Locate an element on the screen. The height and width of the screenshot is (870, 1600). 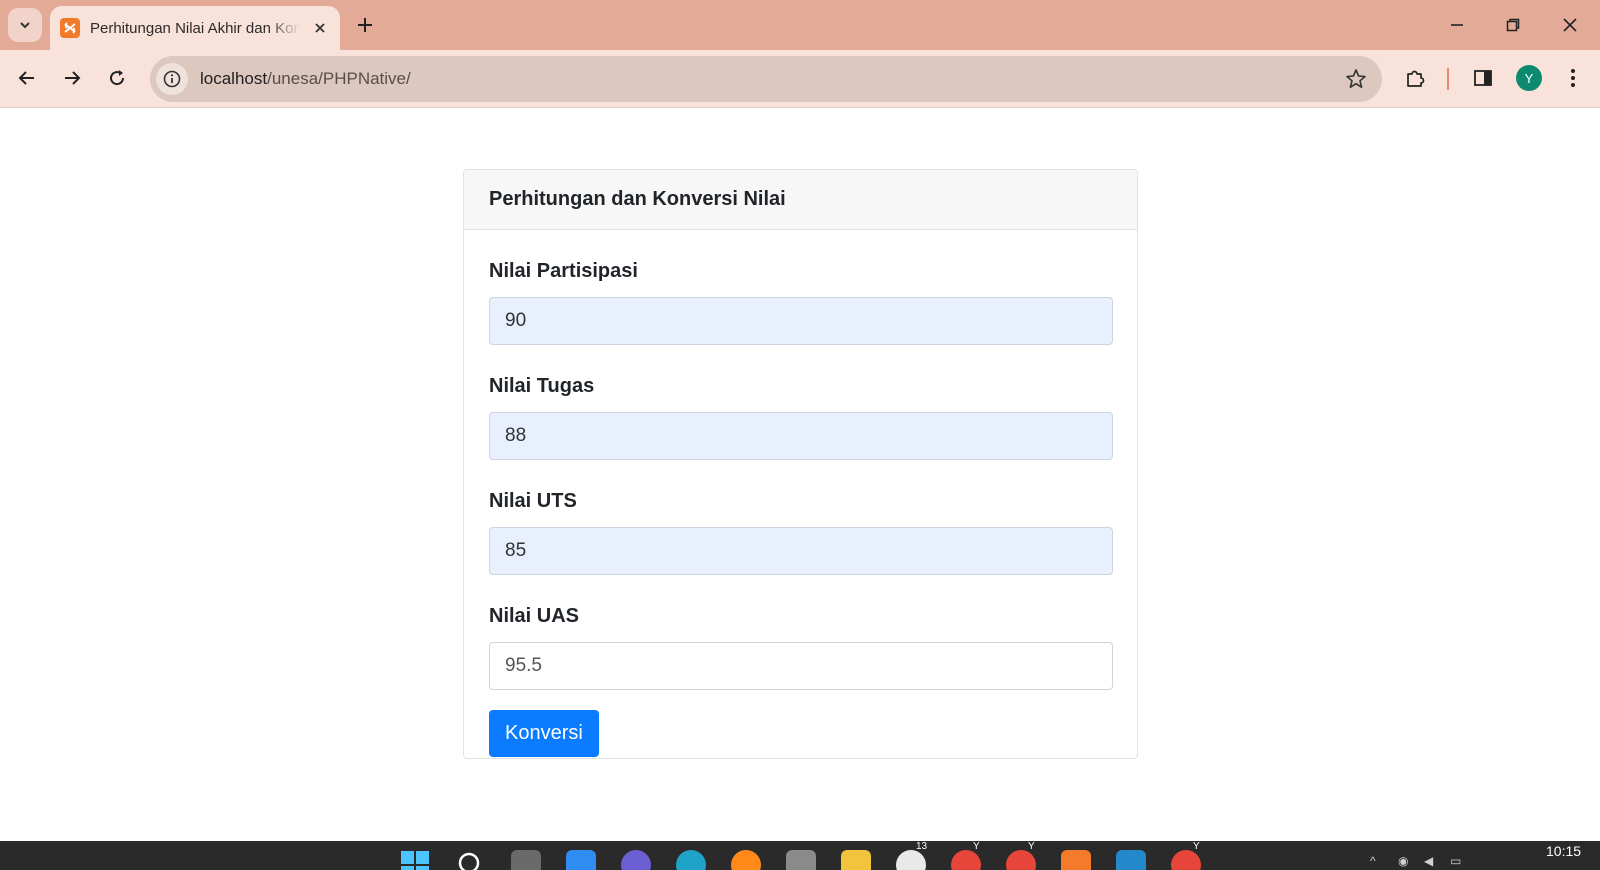
label-nilai-uas: Nilai UAS is located at coordinates (534, 616).